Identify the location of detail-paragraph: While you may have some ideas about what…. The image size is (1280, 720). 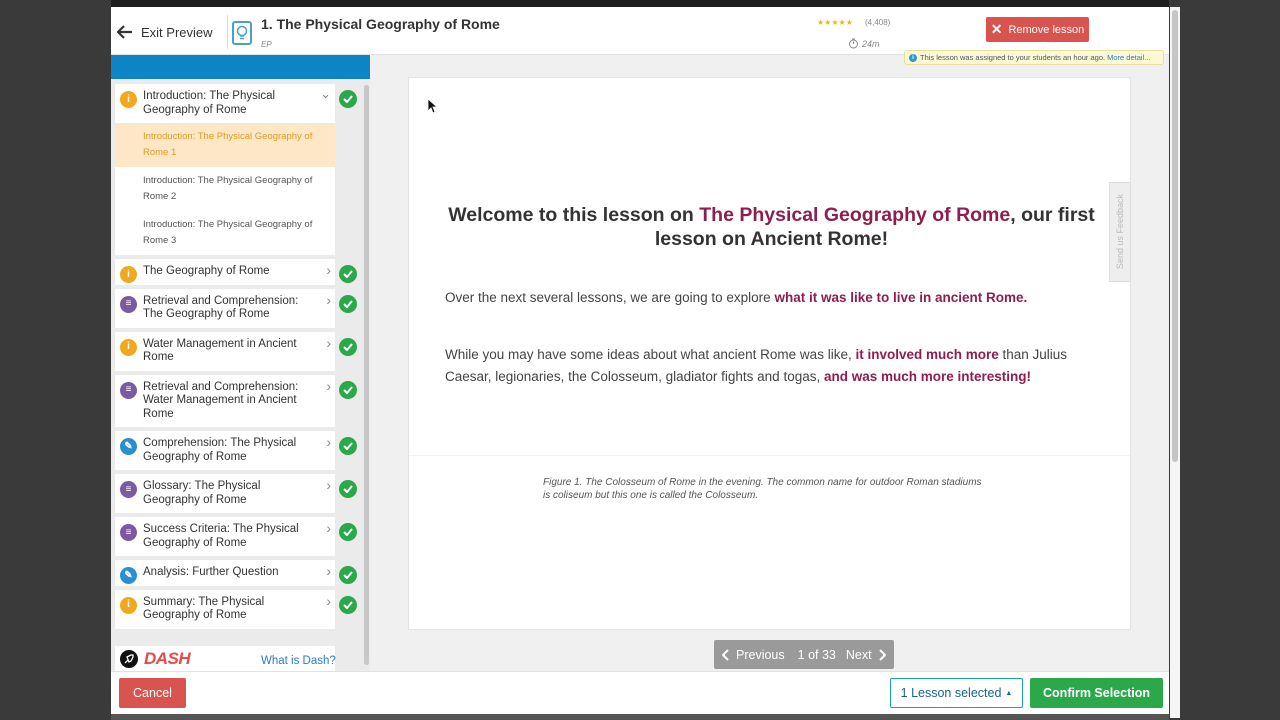
(770, 365).